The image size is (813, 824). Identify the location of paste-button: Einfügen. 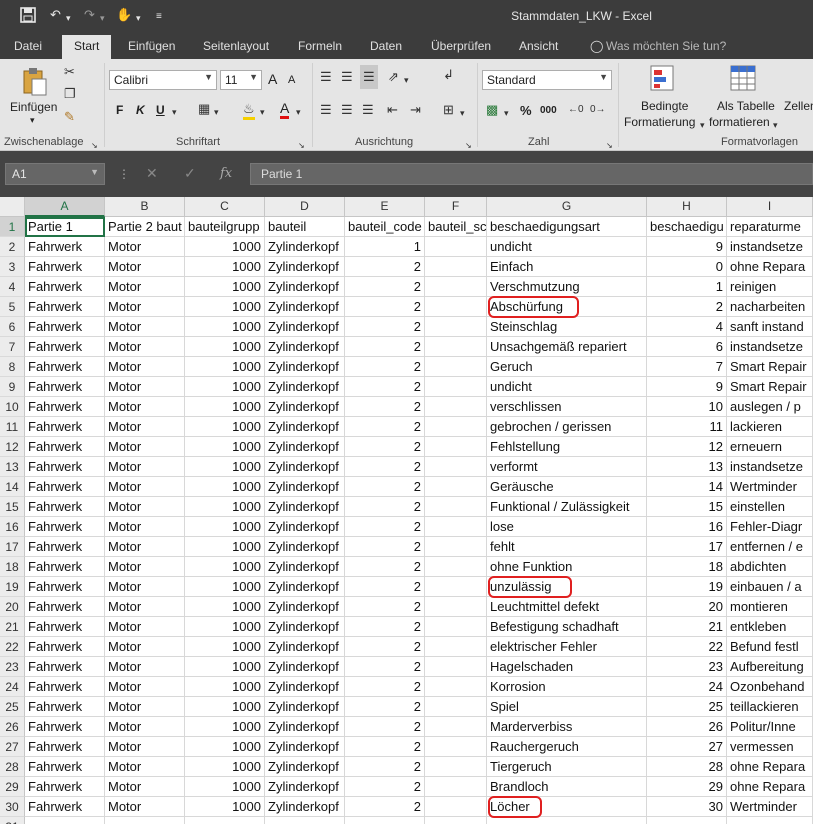
(33, 107).